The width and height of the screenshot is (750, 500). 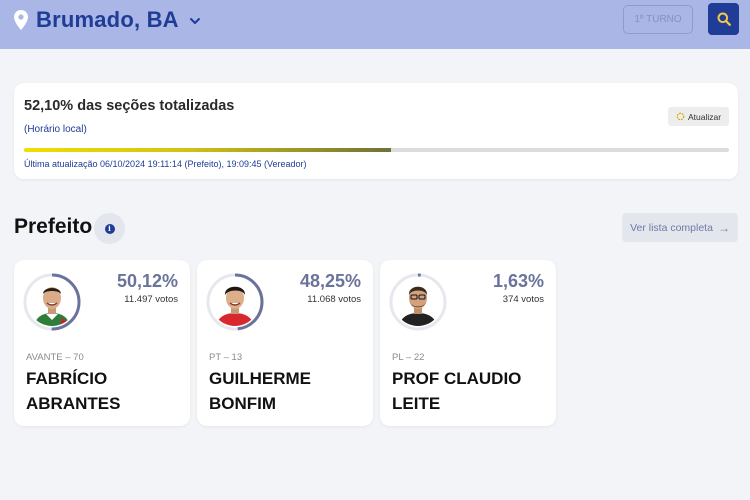 I want to click on candidate-votes: 11.497 votos, so click(x=151, y=299).